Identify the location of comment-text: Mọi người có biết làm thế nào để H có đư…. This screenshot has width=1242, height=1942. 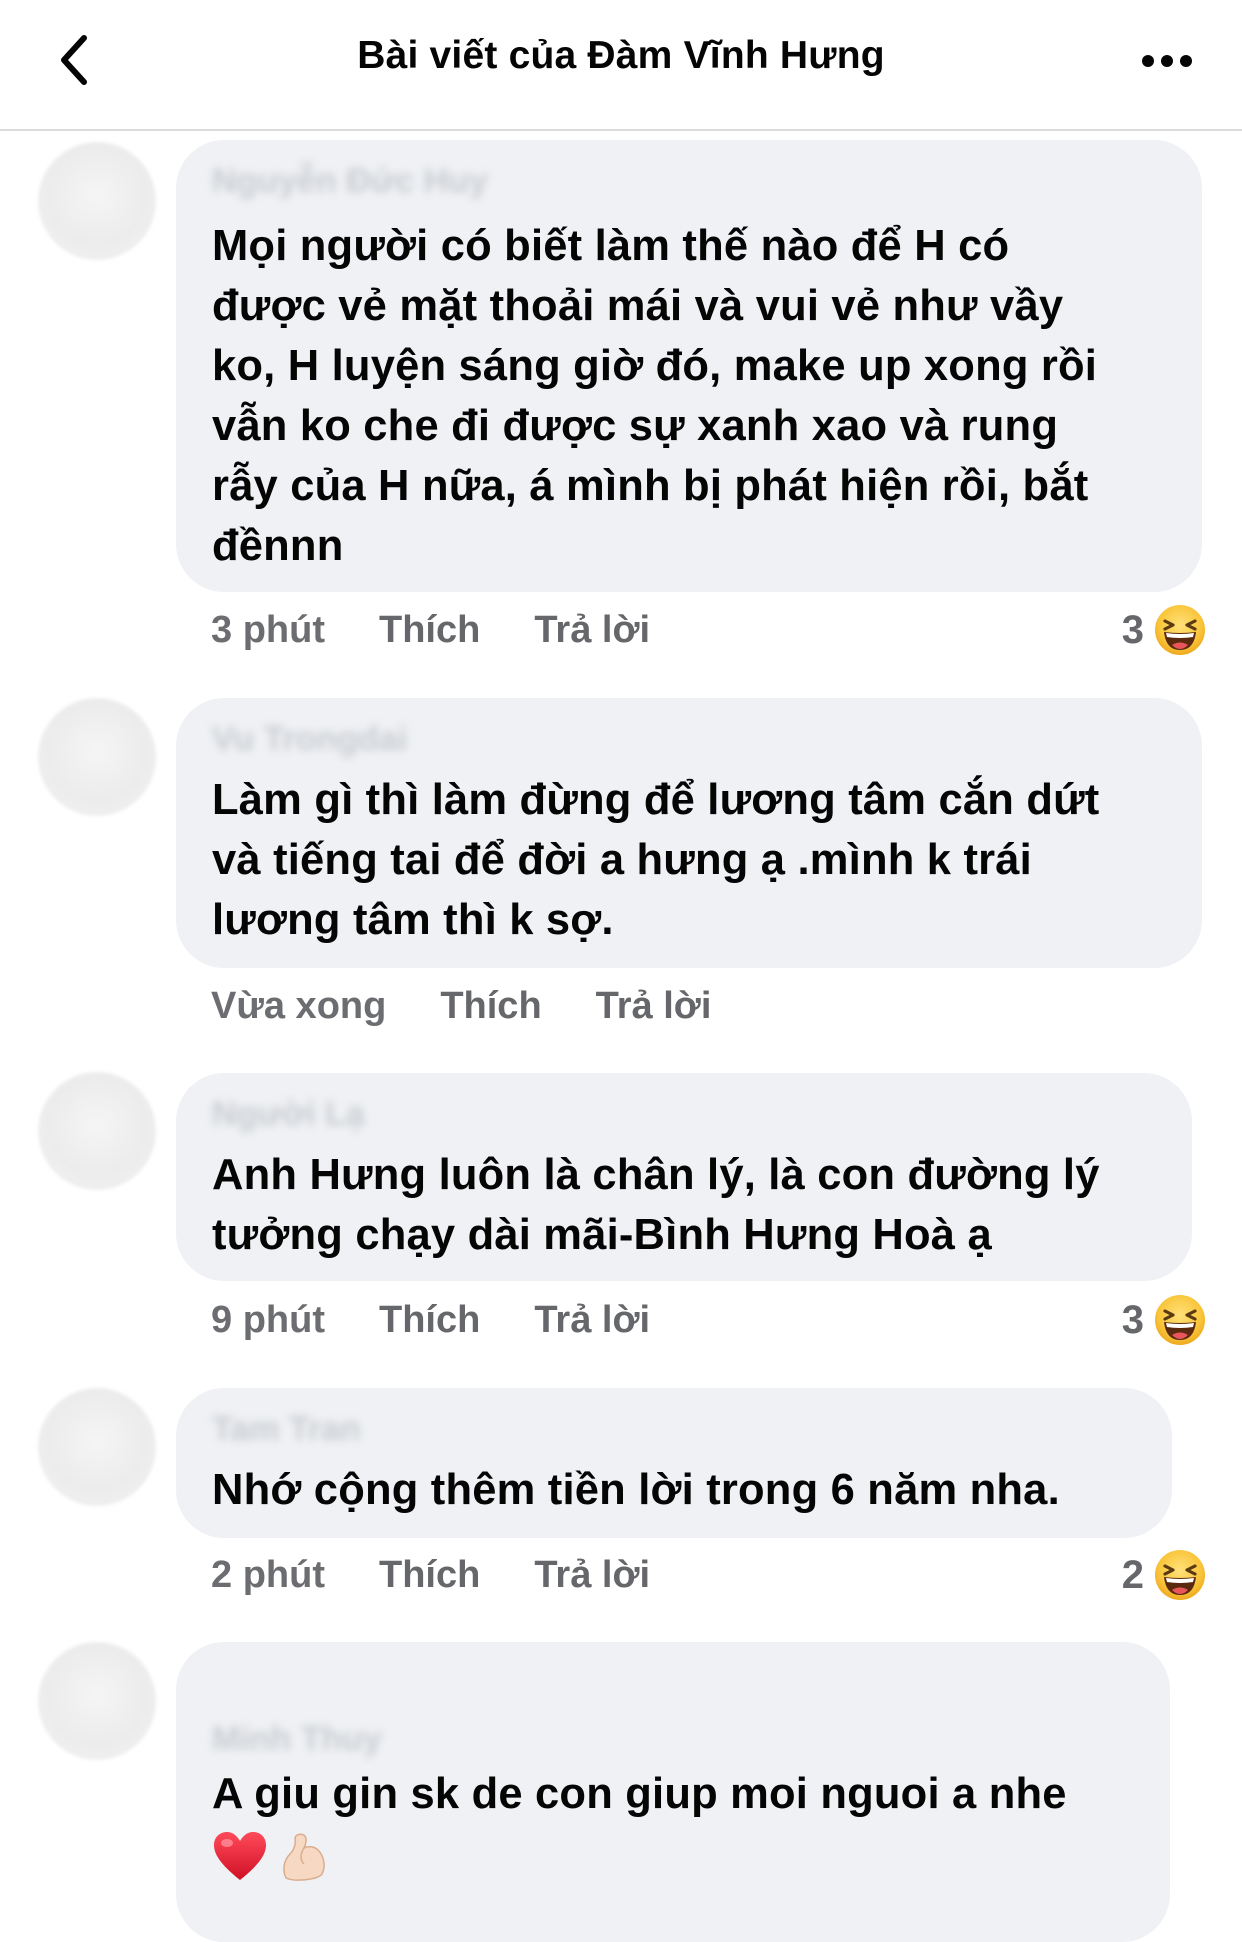
(655, 396).